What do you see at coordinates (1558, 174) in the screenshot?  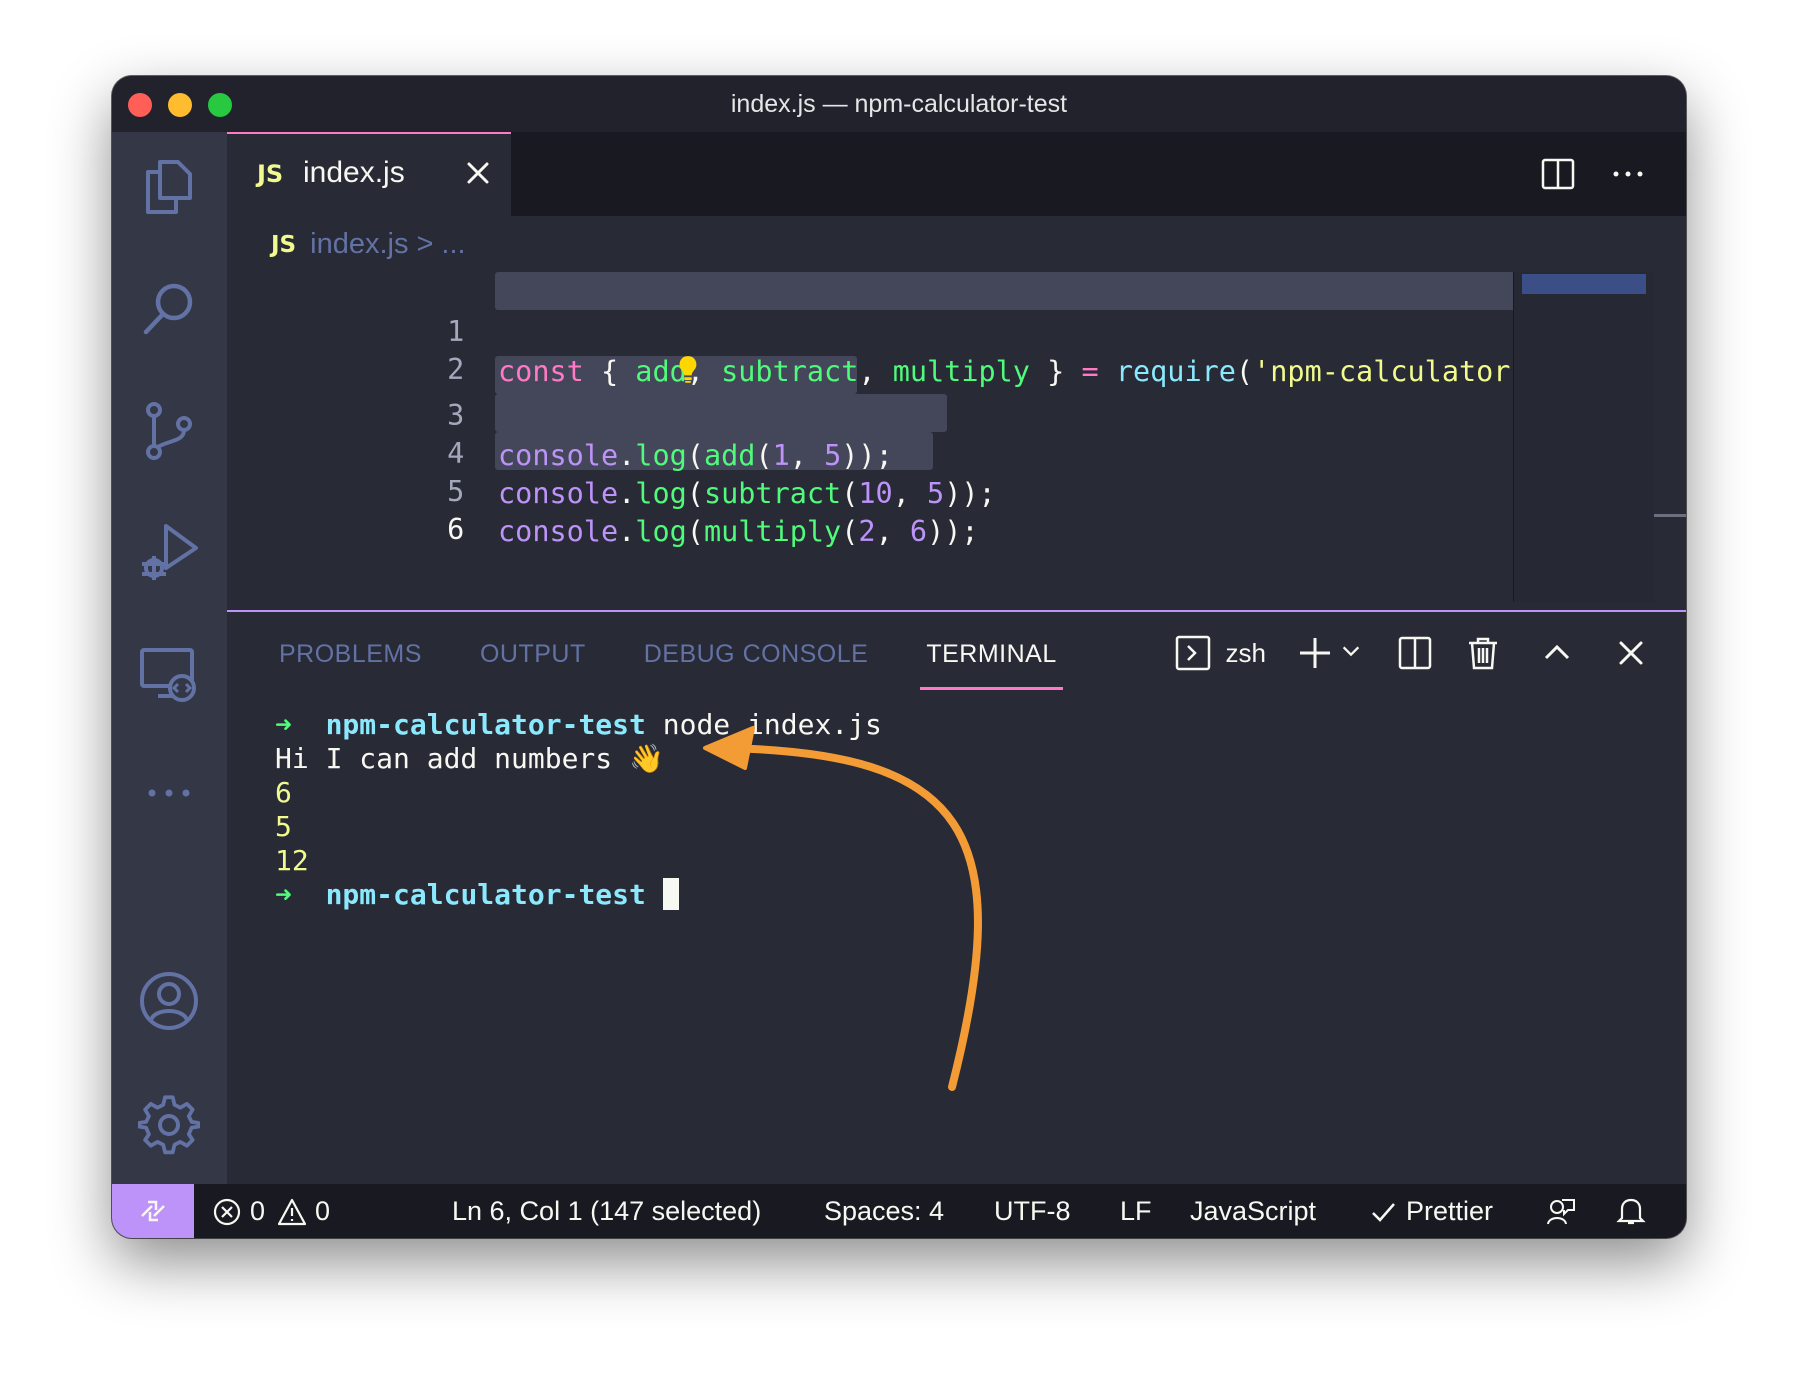 I see `split-editor-icon` at bounding box center [1558, 174].